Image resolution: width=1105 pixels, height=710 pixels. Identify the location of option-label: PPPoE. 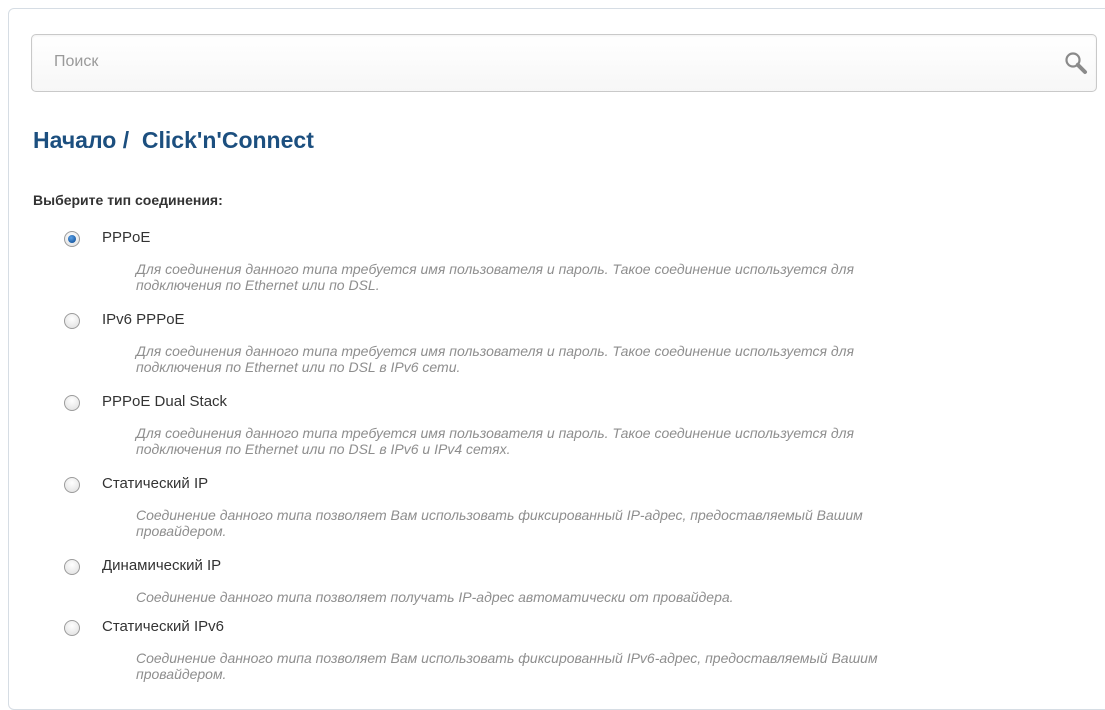
(126, 237).